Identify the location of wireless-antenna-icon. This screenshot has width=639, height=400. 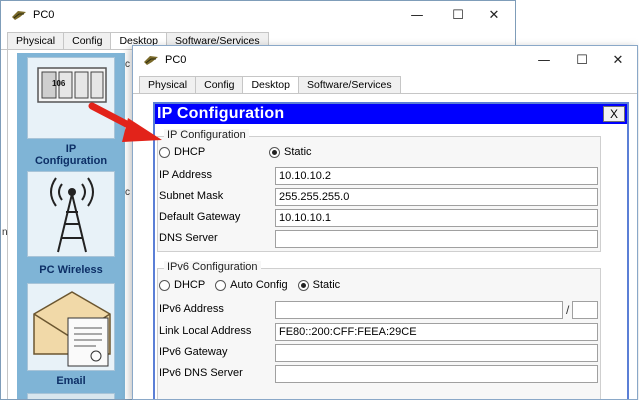
(72, 215).